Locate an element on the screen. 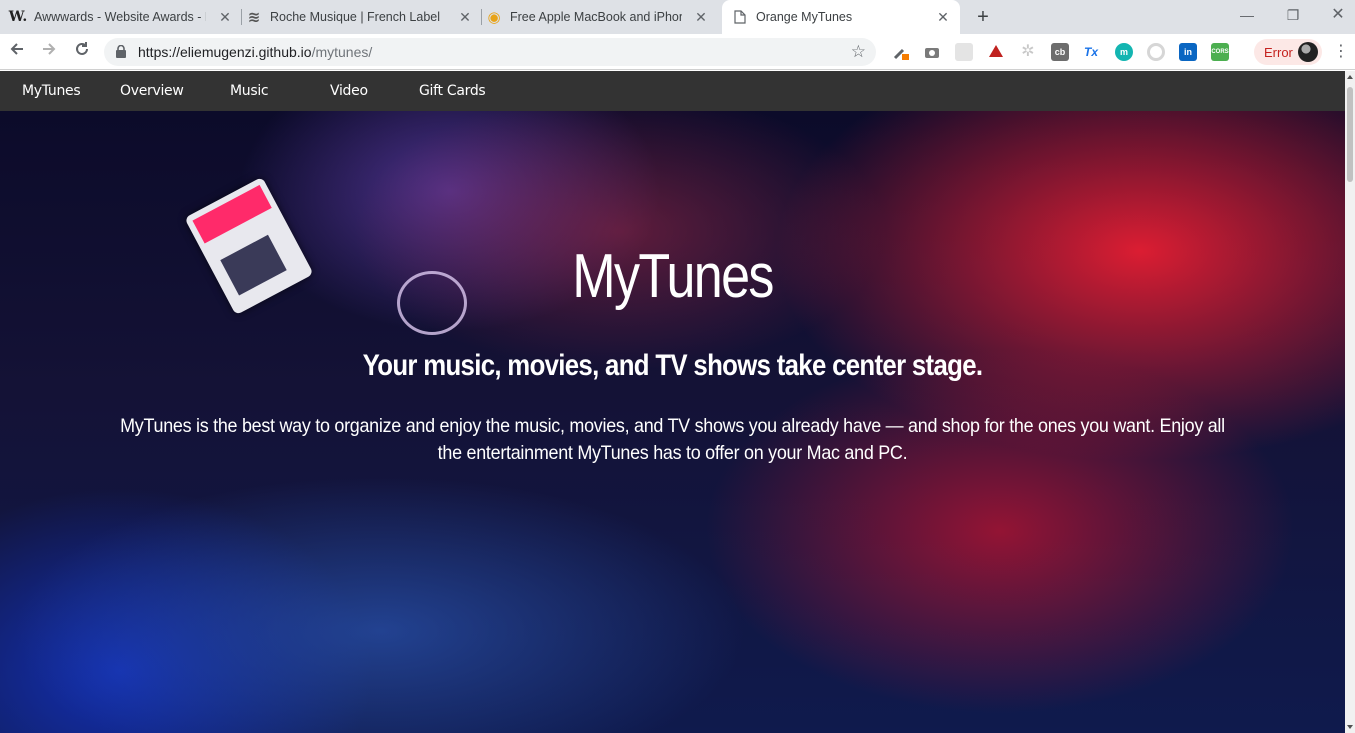  linkedin-extension-icon: in is located at coordinates (1188, 52).